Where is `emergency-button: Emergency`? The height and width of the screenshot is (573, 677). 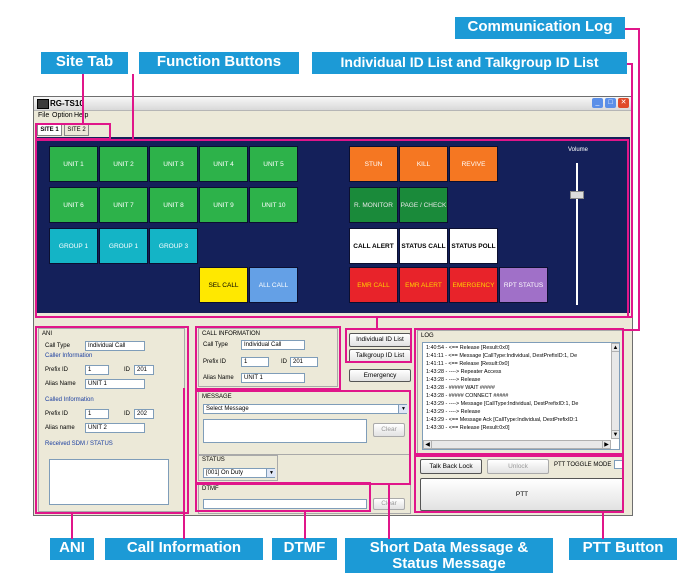
emergency-button: Emergency is located at coordinates (380, 375).